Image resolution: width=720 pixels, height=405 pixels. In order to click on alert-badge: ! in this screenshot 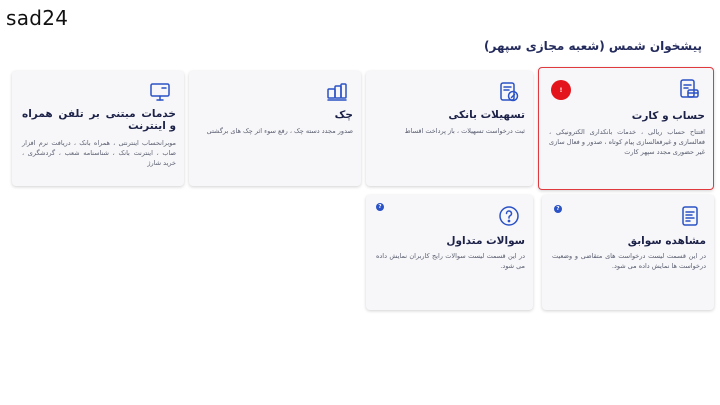, I will do `click(561, 90)`.